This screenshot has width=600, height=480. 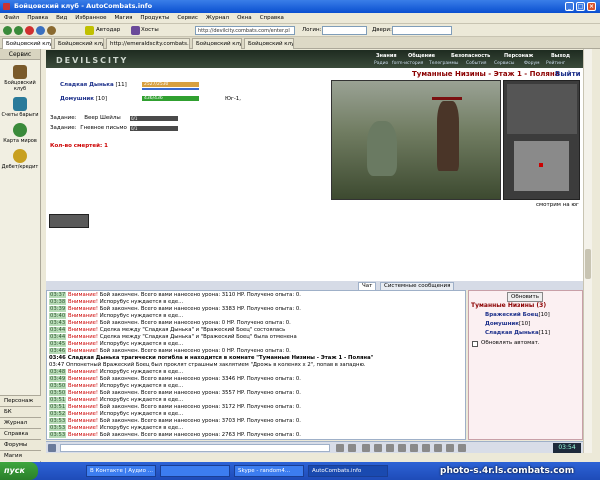 What do you see at coordinates (414, 448) in the screenshot?
I see `people-icon` at bounding box center [414, 448].